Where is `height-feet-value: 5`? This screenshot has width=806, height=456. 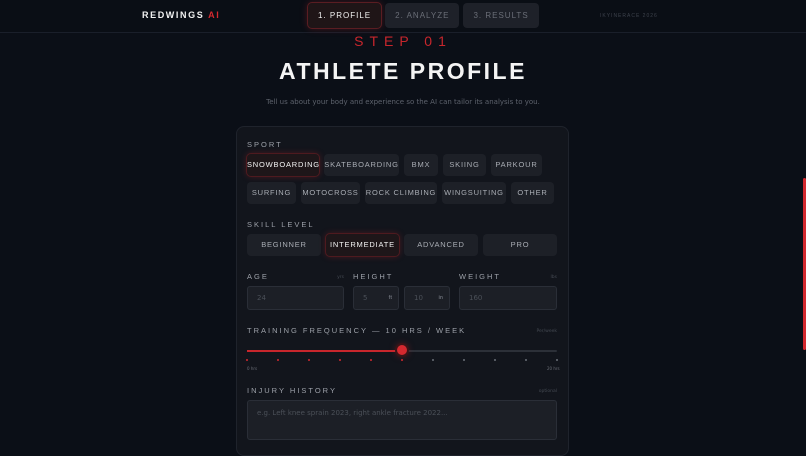 height-feet-value: 5 is located at coordinates (365, 298).